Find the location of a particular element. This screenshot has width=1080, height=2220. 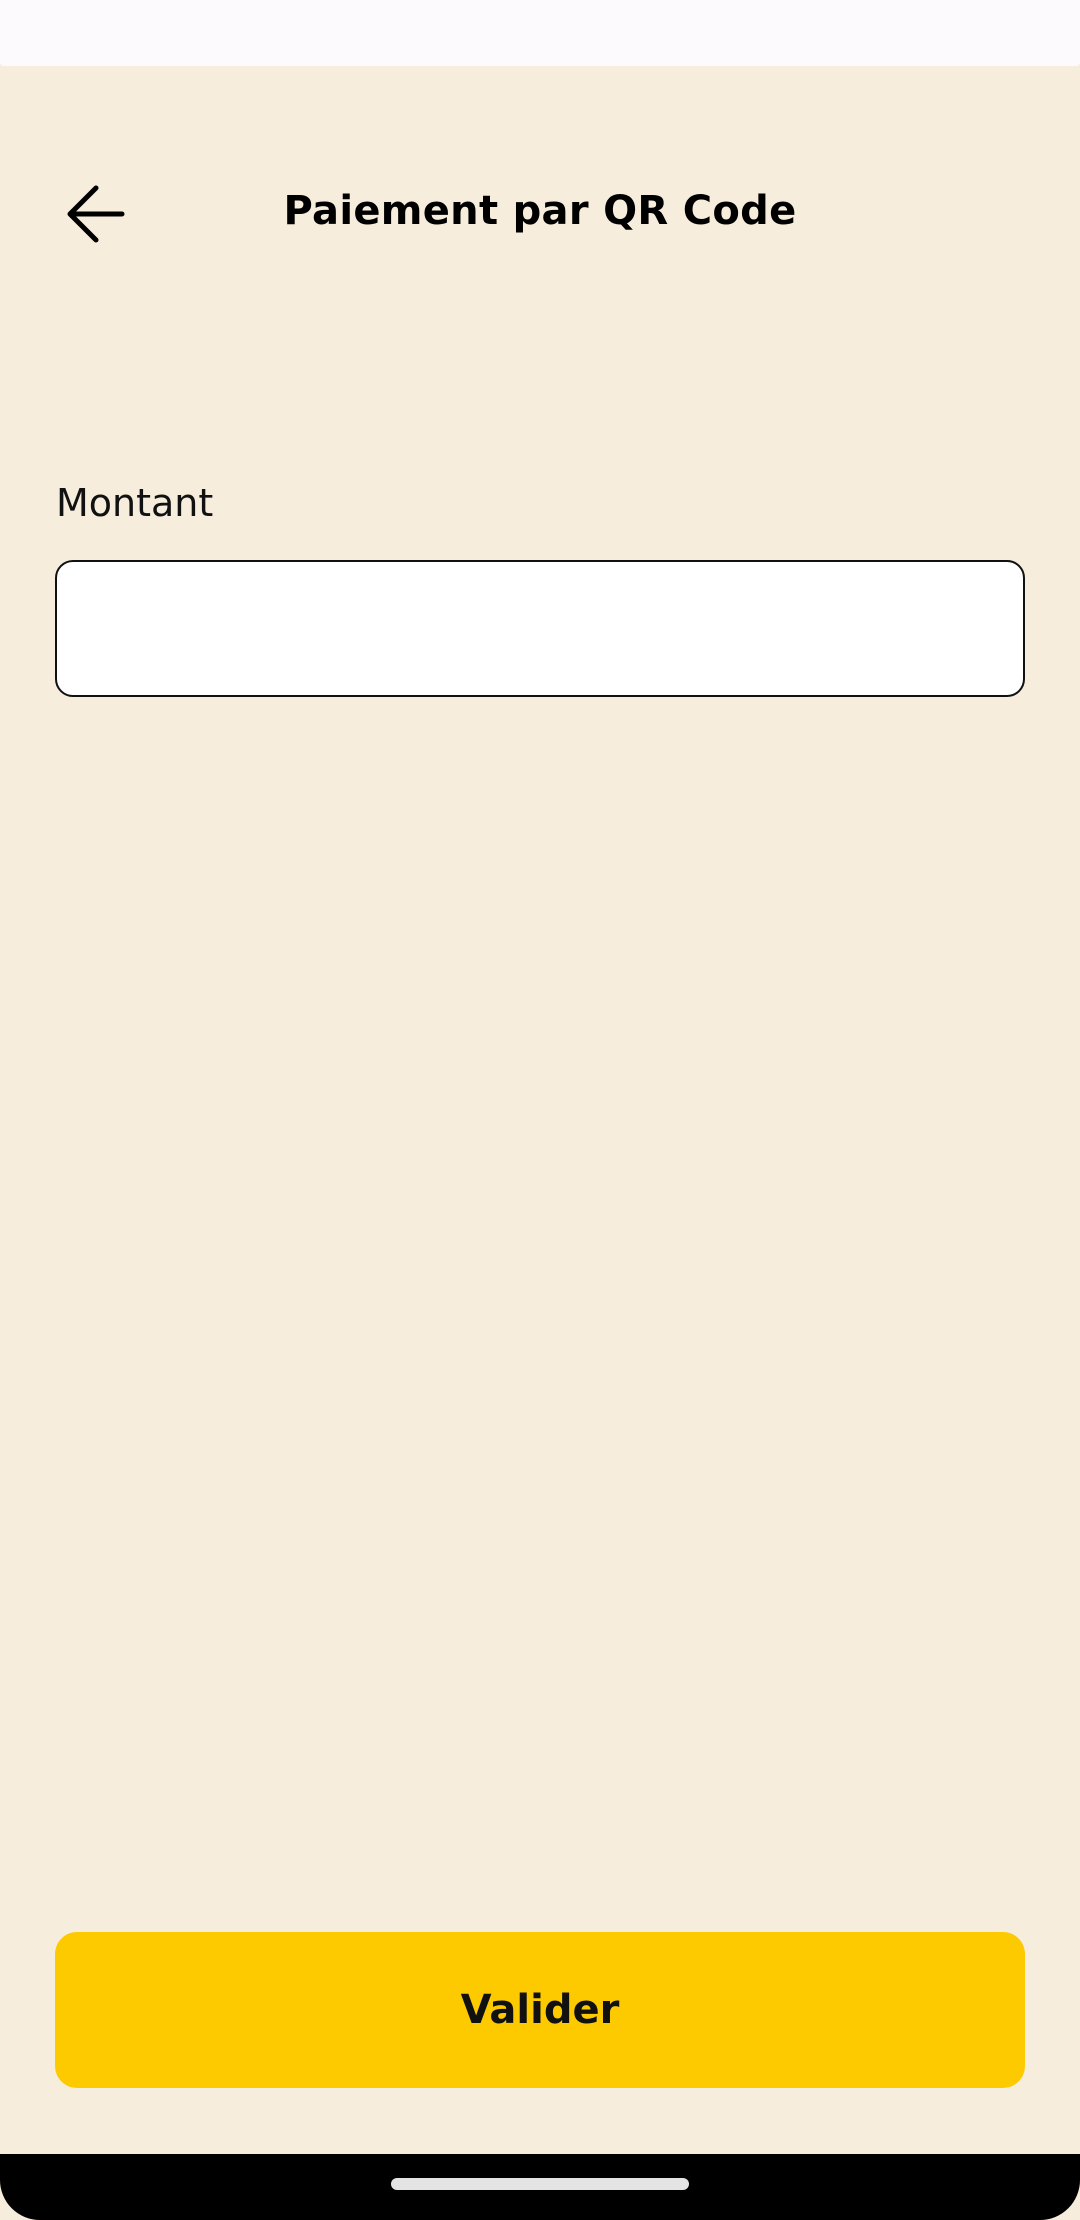

system-navigation-bar is located at coordinates (540, 2187).